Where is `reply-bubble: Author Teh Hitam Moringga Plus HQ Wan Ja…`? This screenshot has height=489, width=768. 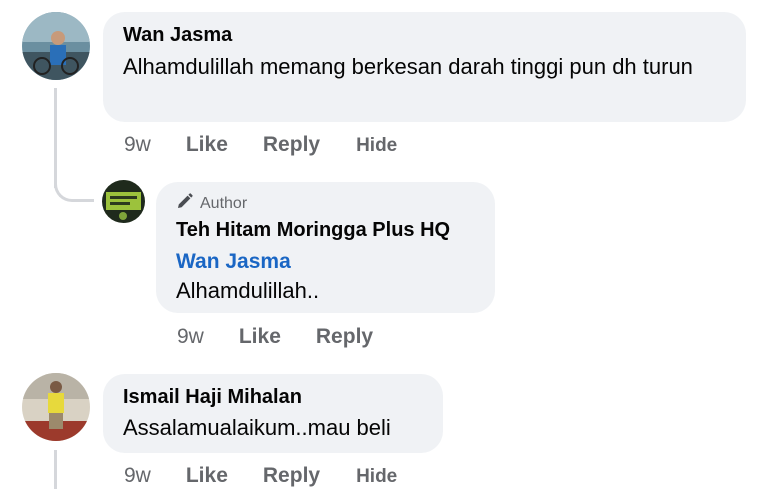 reply-bubble: Author Teh Hitam Moringga Plus HQ Wan Ja… is located at coordinates (325, 247).